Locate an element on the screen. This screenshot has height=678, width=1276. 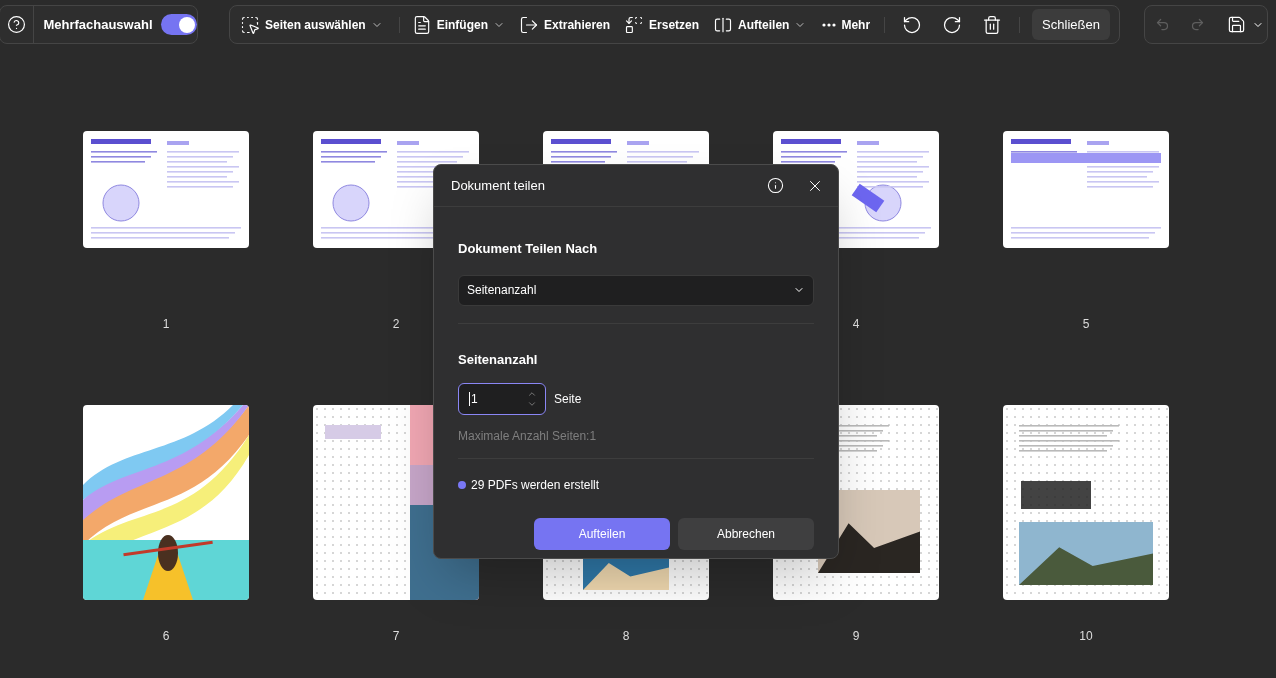
save-button is located at coordinates (1245, 24).